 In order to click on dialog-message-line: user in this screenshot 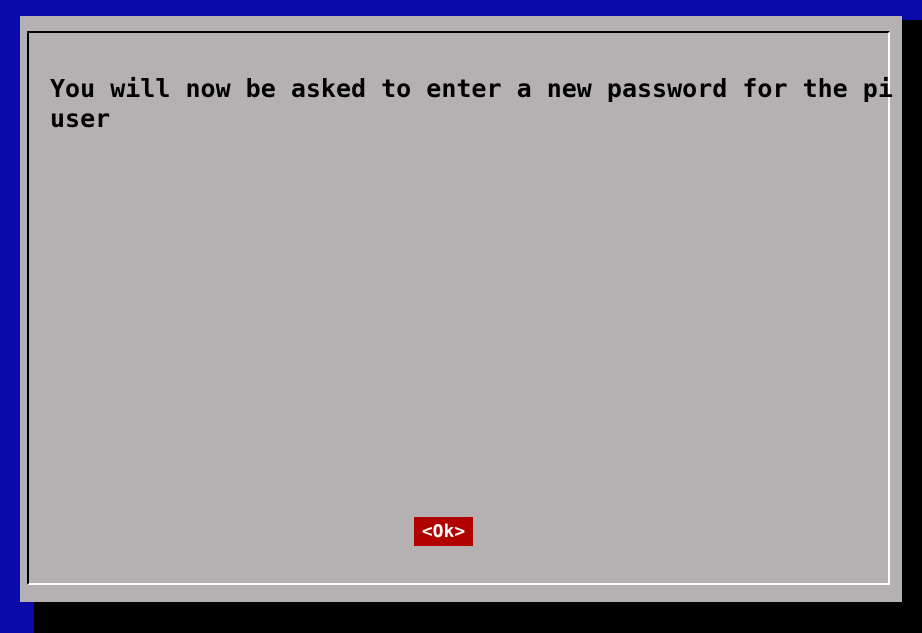, I will do `click(80, 118)`.